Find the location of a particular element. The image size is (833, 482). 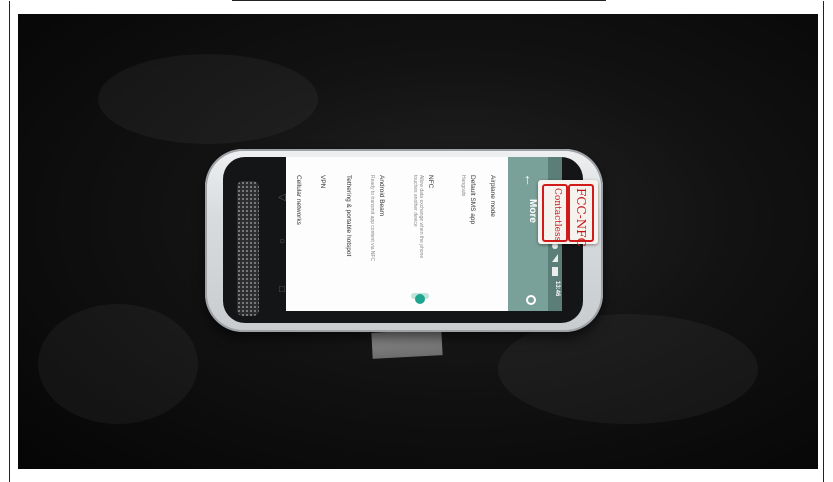

list-item-android-beam: Android Beam is located at coordinates (381, 195).